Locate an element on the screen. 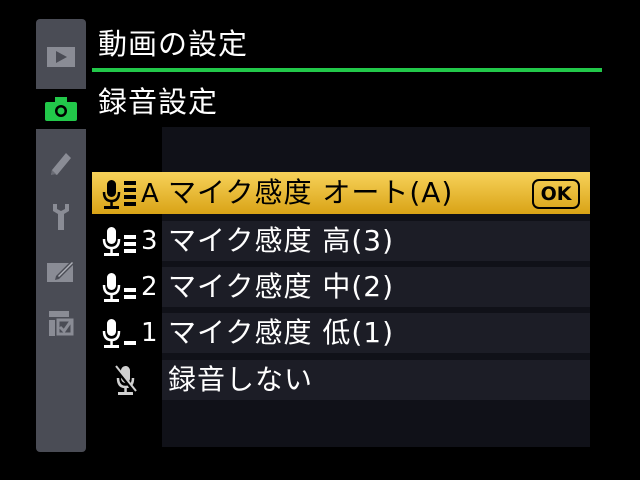 This screenshot has height=480, width=640. camera-icon is located at coordinates (61, 109).